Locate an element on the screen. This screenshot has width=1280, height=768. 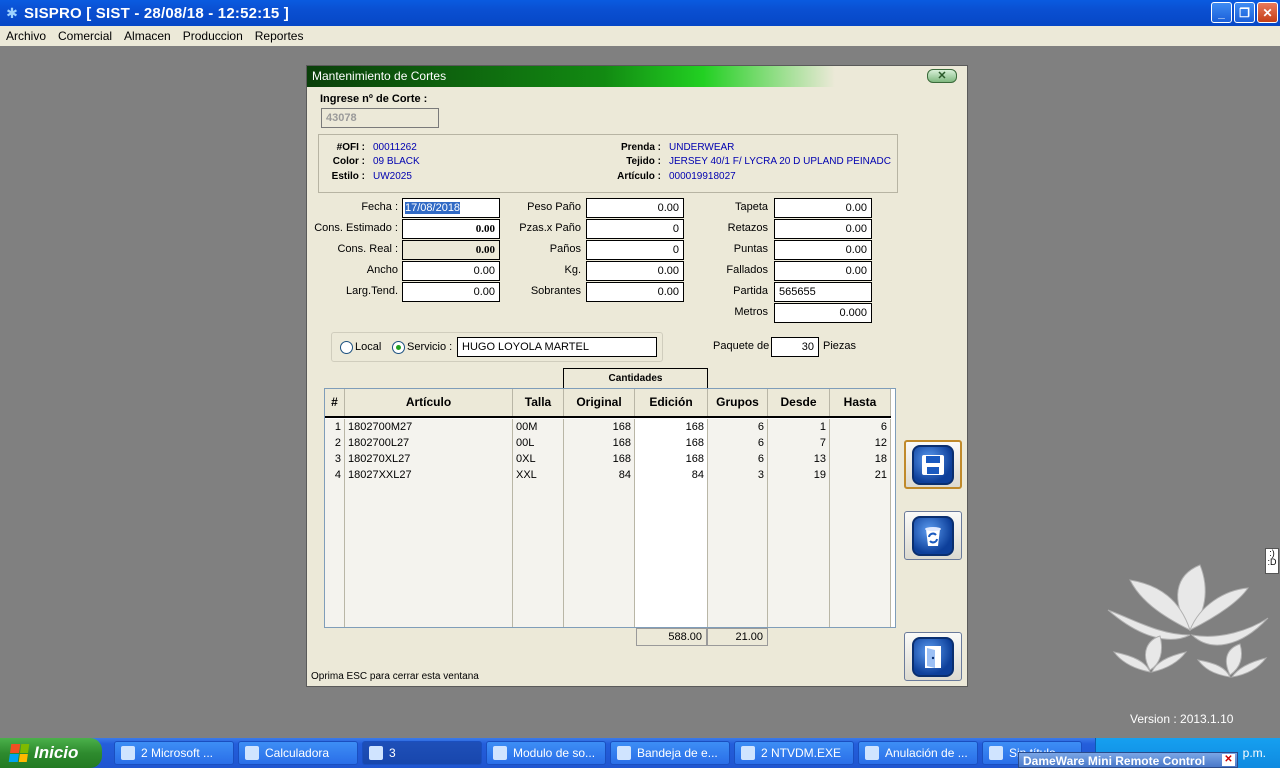
menu-almacen: Almacen is located at coordinates (147, 36).